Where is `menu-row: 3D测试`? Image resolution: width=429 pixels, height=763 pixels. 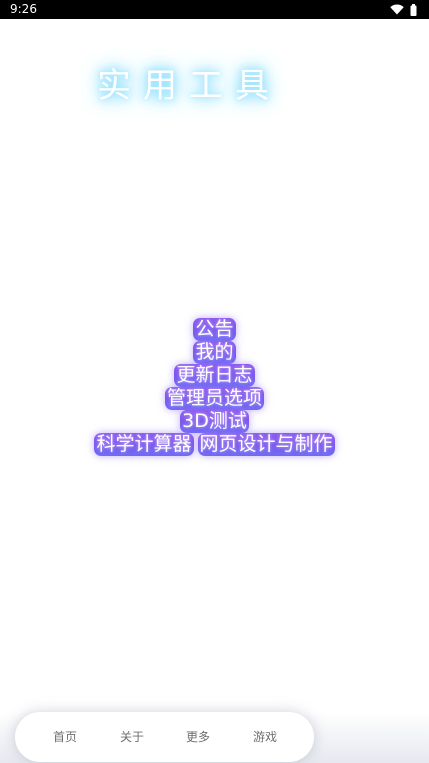 menu-row: 3D测试 is located at coordinates (214, 421).